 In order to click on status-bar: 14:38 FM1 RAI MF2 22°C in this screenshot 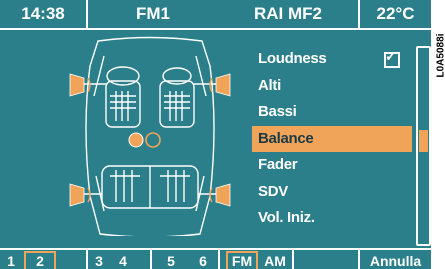, I will do `click(215, 15)`.